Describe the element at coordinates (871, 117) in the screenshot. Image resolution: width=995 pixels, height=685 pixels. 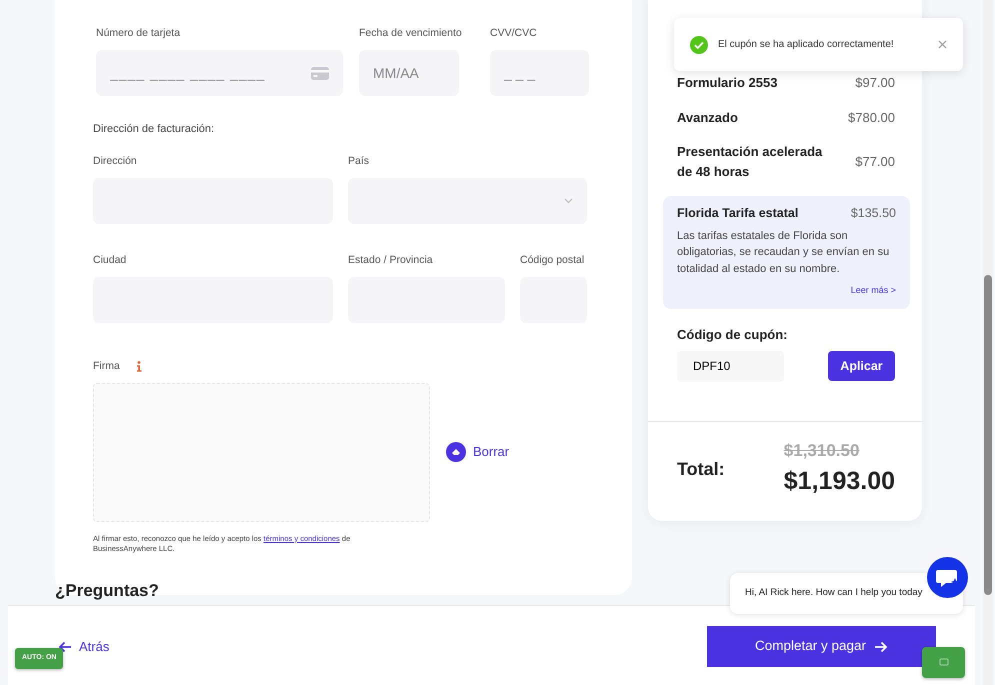
I see `item-price: $780.00` at that location.